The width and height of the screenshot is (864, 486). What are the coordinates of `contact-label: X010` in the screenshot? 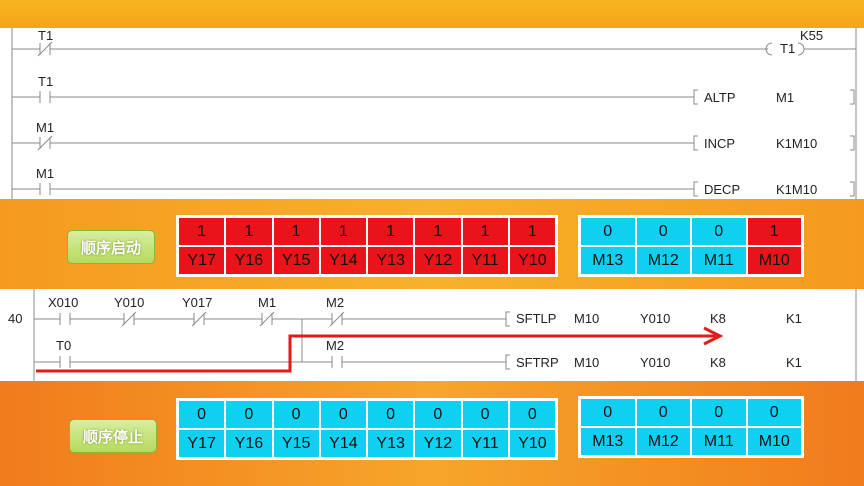 It's located at (63, 302).